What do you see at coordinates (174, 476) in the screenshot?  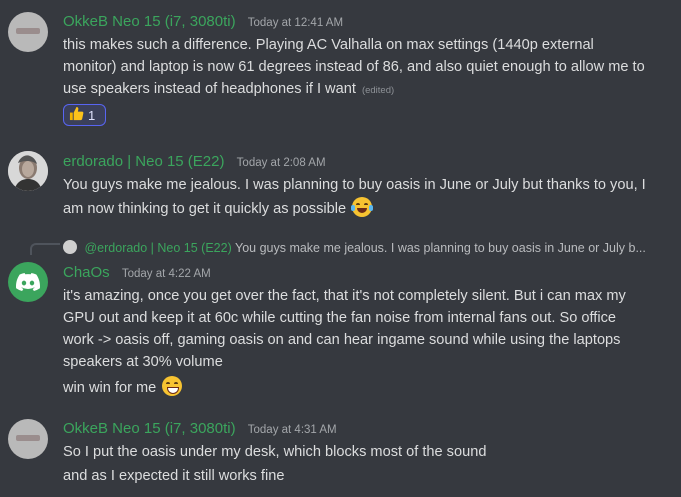 I see `message-text: and as I expected it still works fine` at bounding box center [174, 476].